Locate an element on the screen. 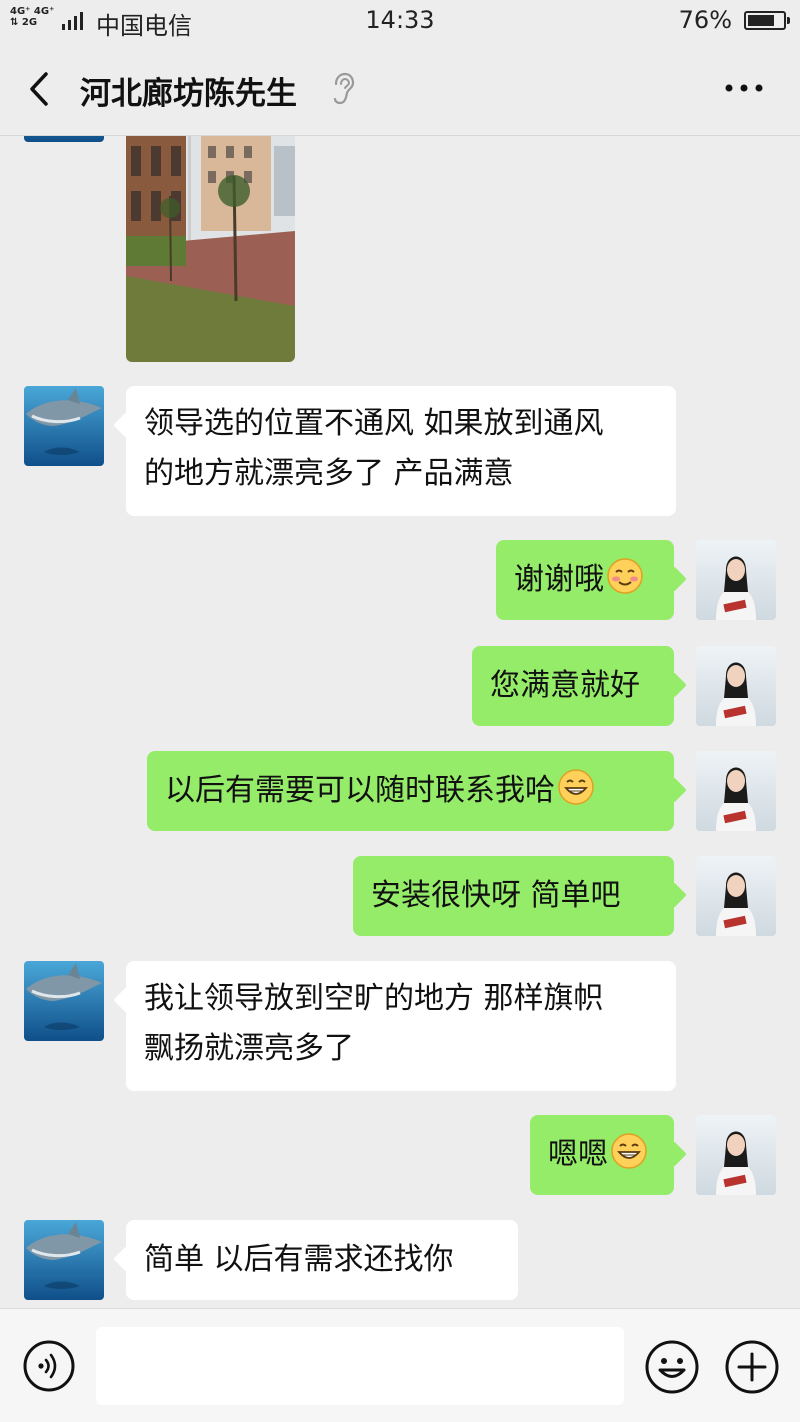 The height and width of the screenshot is (1422, 800). message-bubble-incoming: 简单 以后有需求还找你 is located at coordinates (322, 1260).